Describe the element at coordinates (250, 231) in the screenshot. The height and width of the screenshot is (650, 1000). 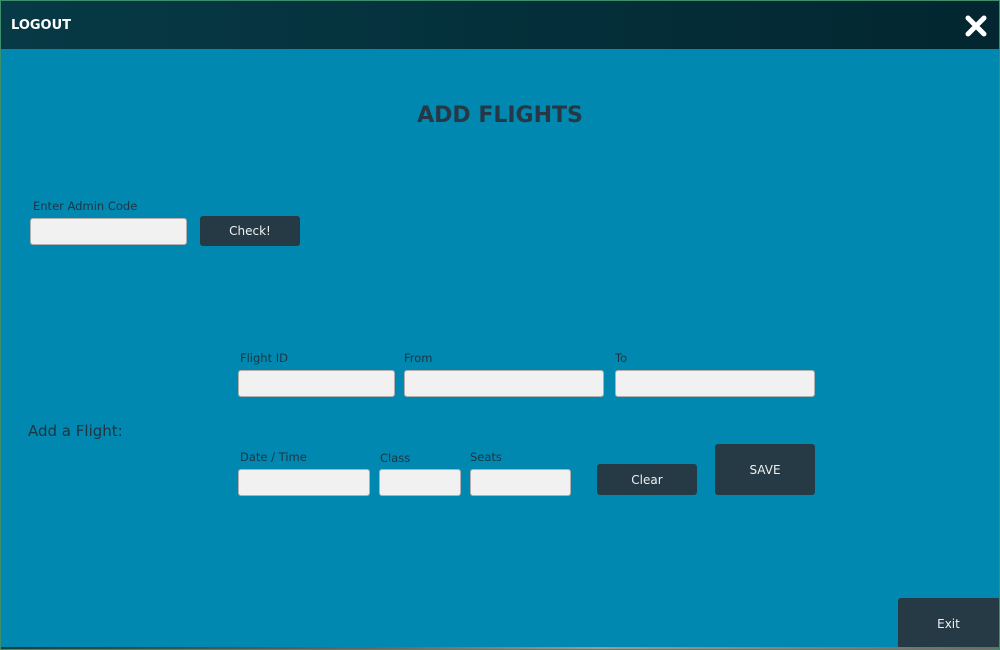
I see `check-button: Check!` at that location.